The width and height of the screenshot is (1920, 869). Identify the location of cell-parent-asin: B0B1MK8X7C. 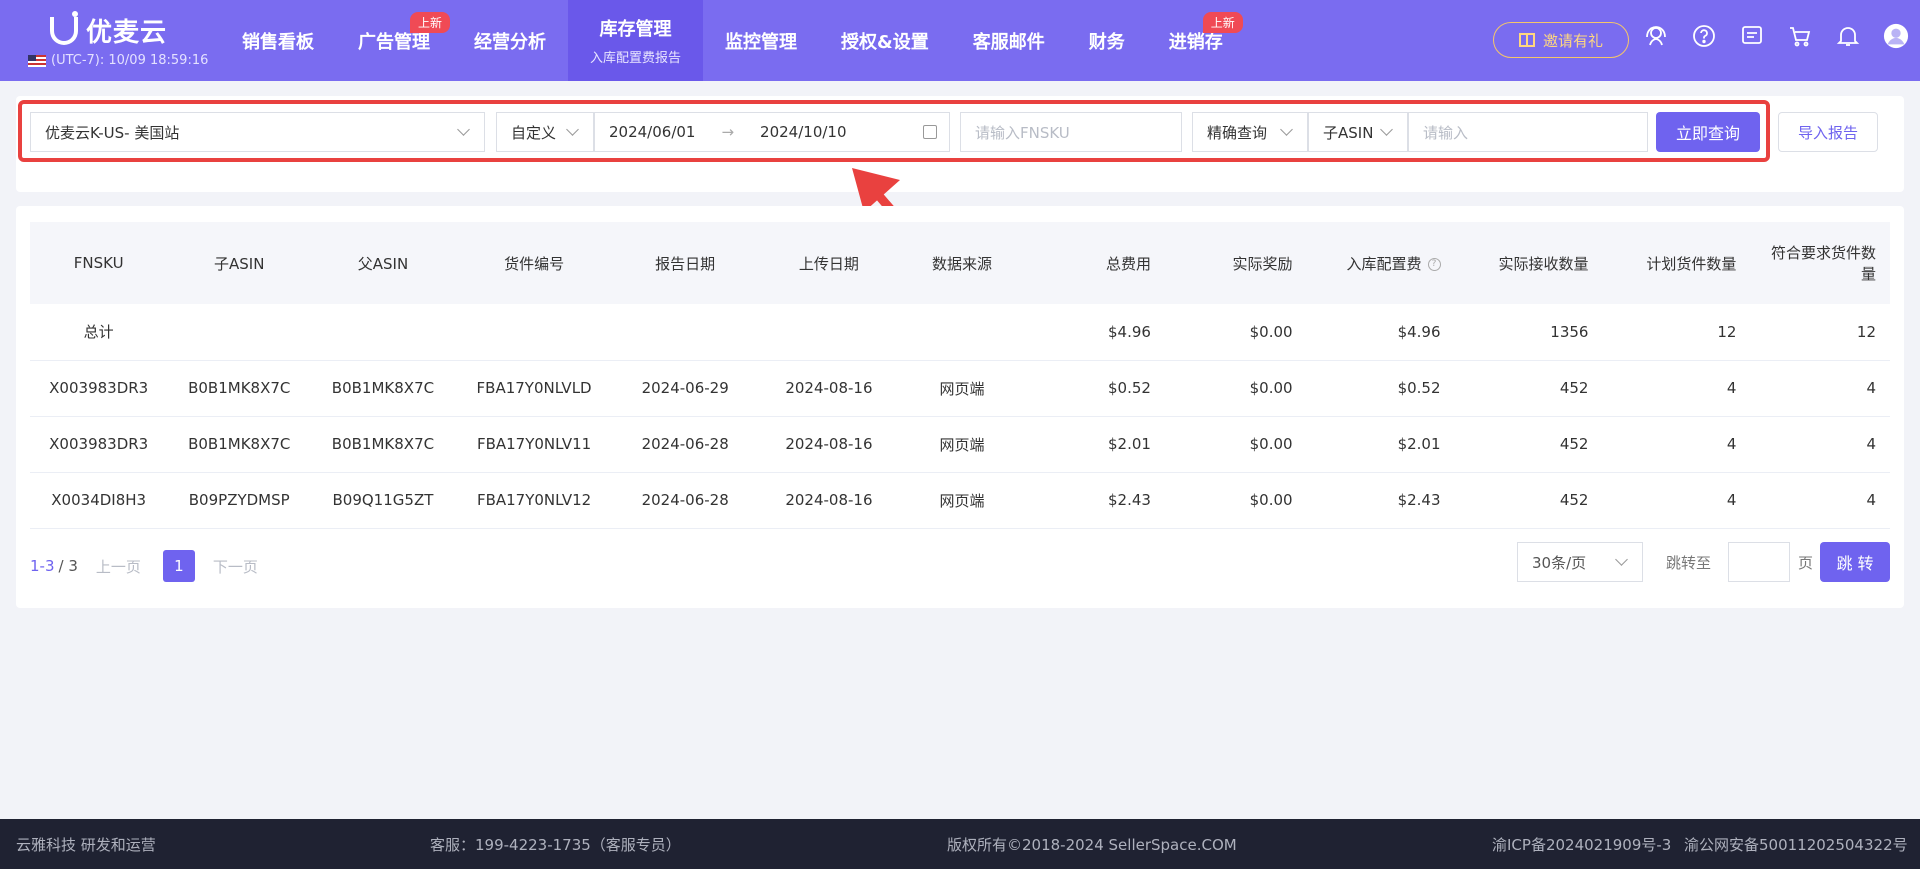
(383, 444).